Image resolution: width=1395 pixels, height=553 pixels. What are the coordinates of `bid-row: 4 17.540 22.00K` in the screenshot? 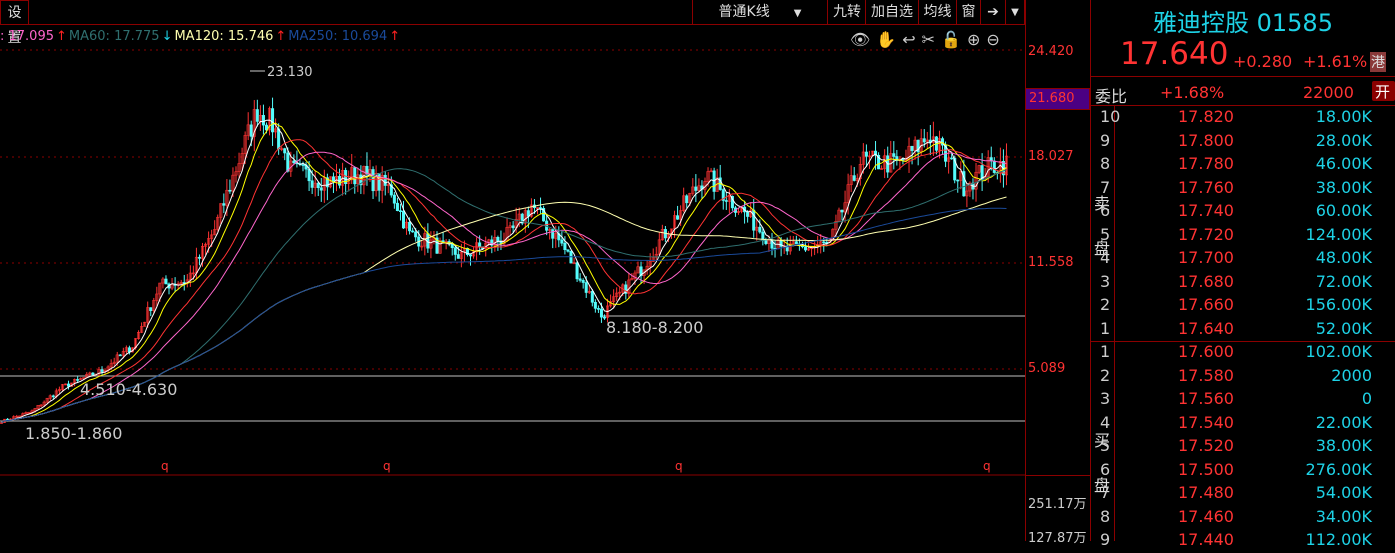 It's located at (1243, 424).